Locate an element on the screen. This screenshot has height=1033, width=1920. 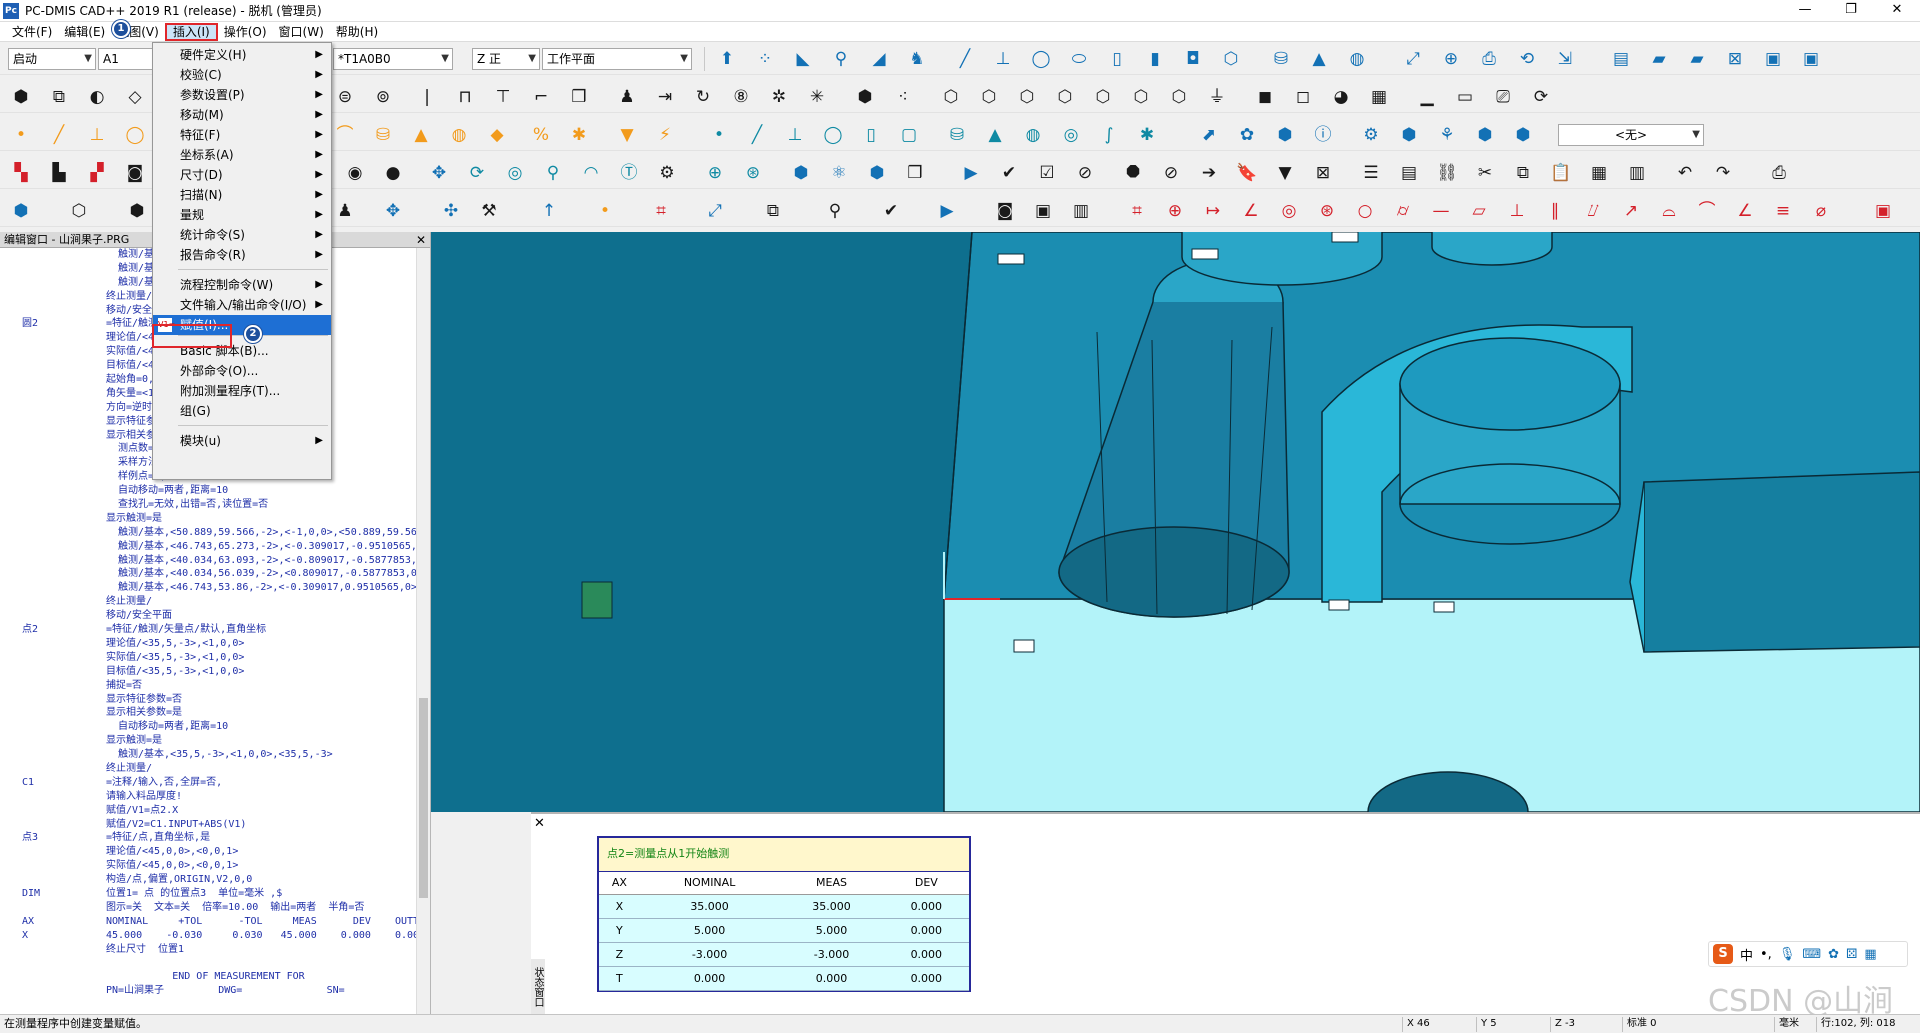
code-line: 捕捉=否 is located at coordinates (208, 686).